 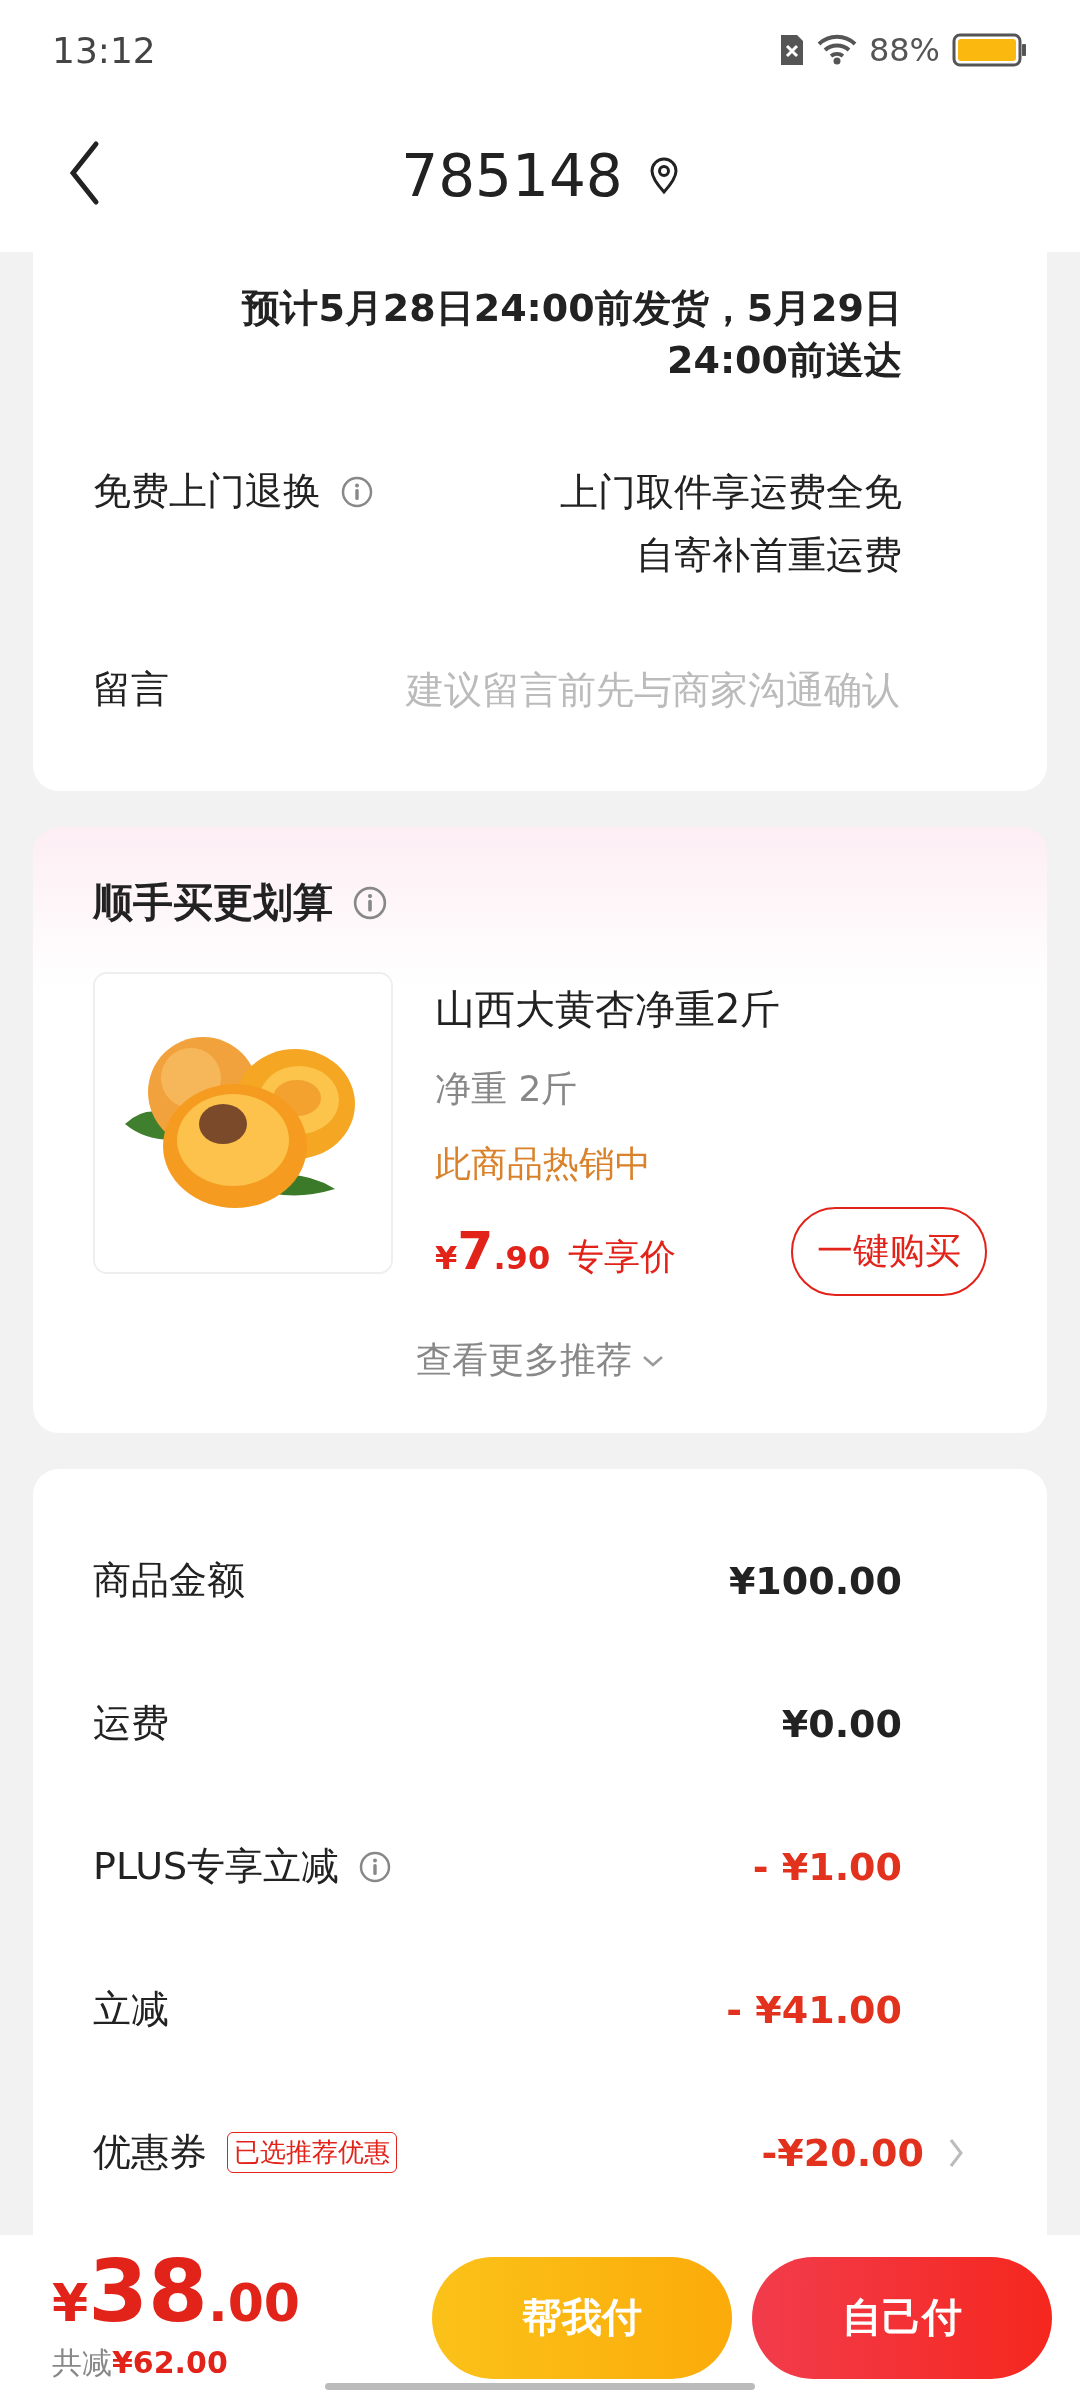 I want to click on summary-value: -¥20.00, so click(x=842, y=2152).